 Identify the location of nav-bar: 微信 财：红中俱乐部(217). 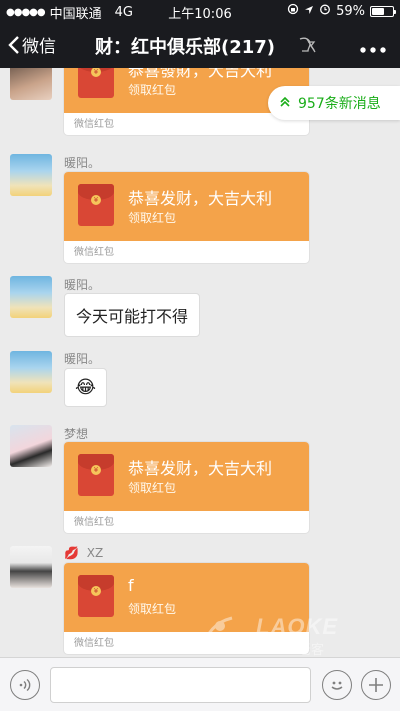
(200, 45).